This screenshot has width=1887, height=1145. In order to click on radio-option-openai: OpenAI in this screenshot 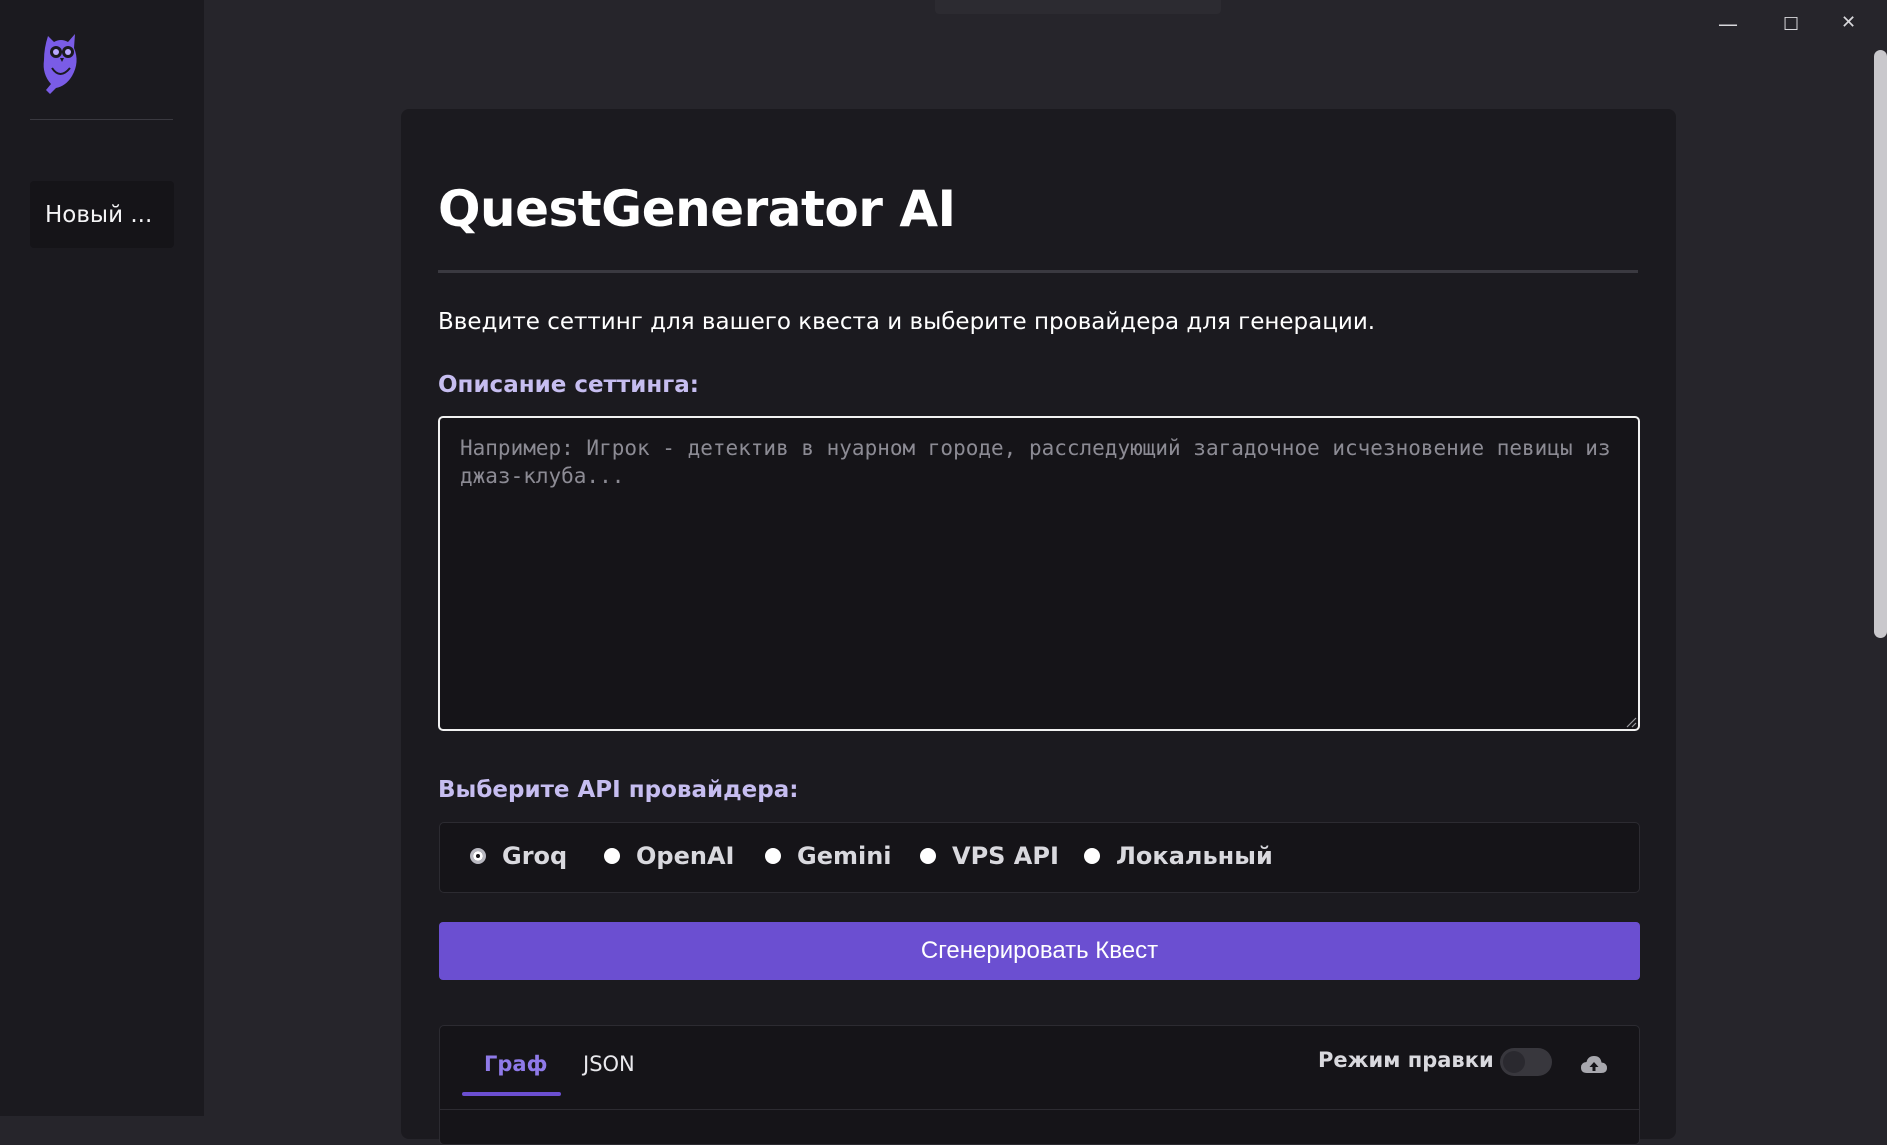, I will do `click(669, 856)`.